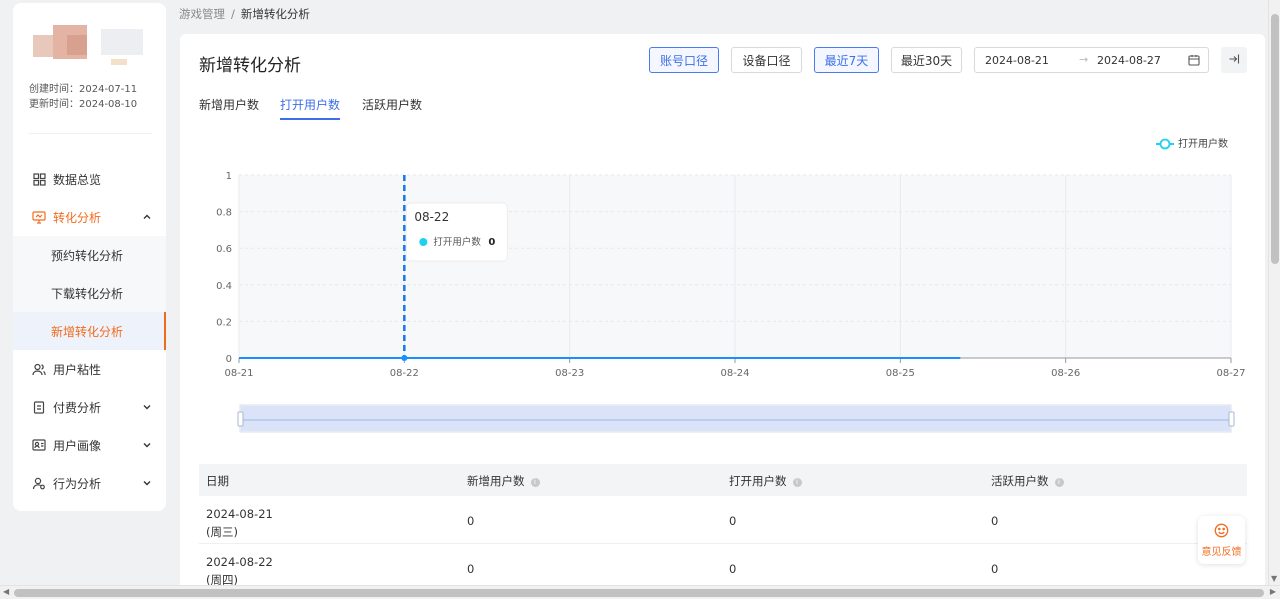  I want to click on legend-marker, so click(1165, 144).